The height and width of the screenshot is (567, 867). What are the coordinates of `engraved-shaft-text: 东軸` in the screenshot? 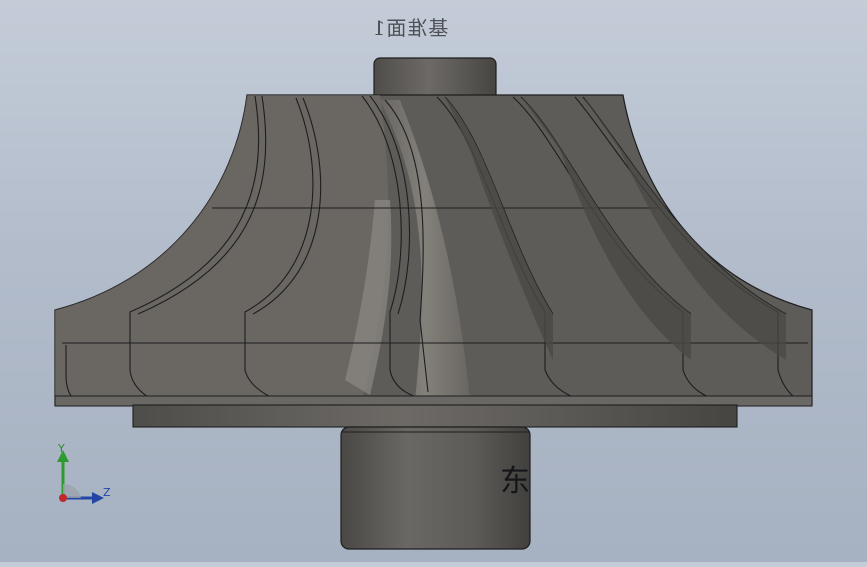 It's located at (515, 481).